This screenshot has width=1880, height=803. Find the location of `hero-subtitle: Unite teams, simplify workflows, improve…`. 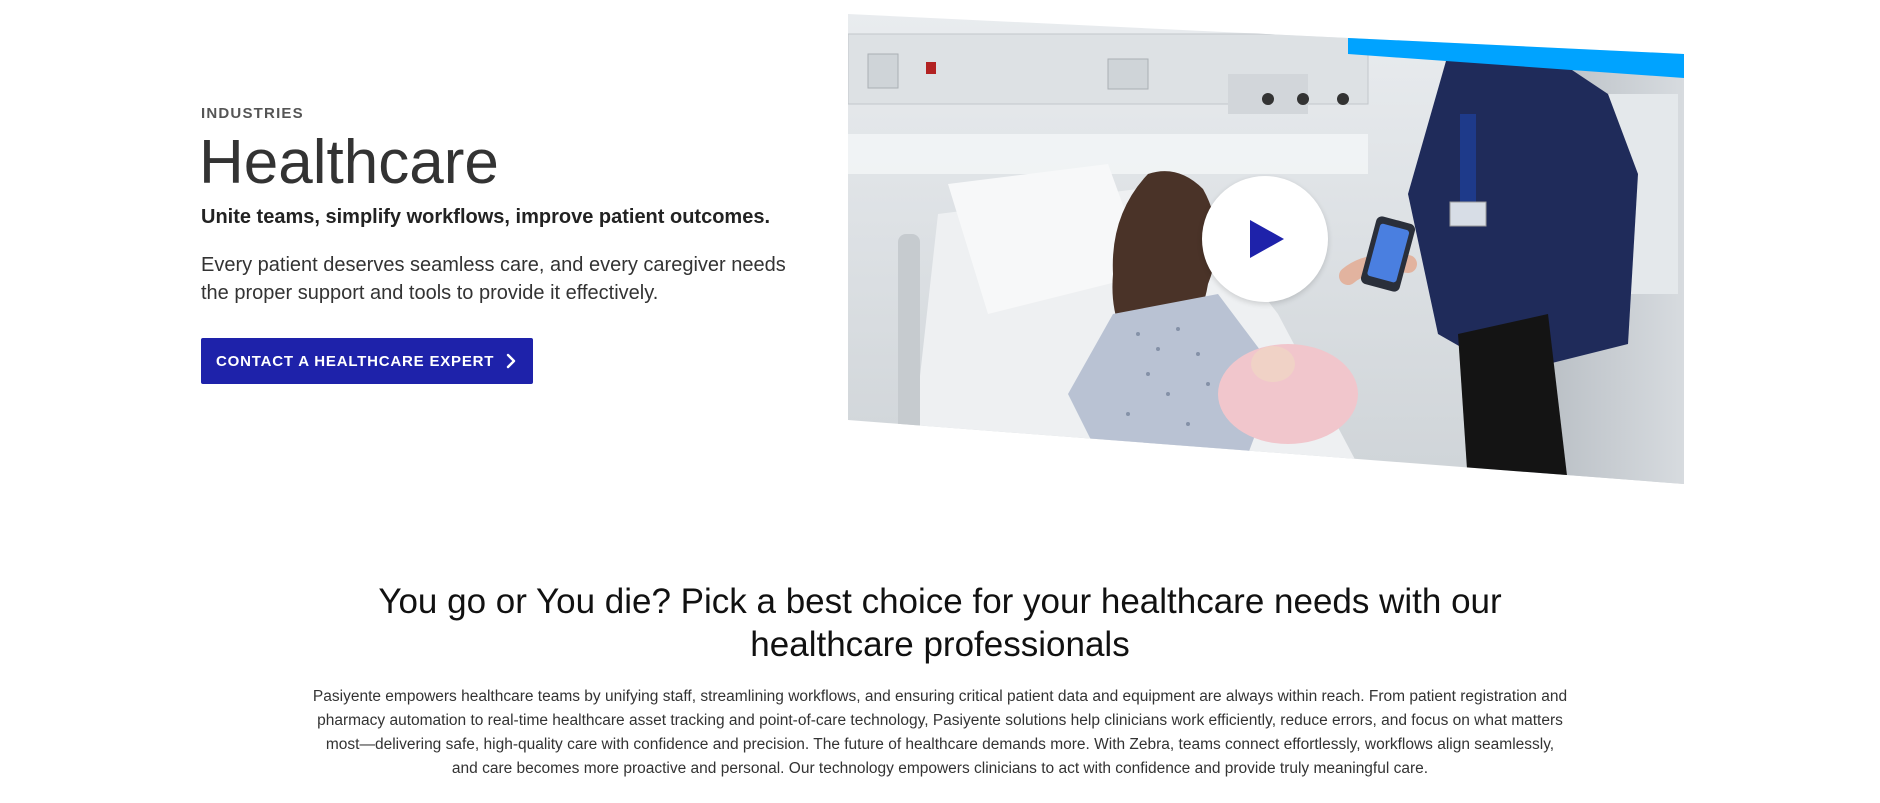

hero-subtitle: Unite teams, simplify workflows, improve… is located at coordinates (486, 217).